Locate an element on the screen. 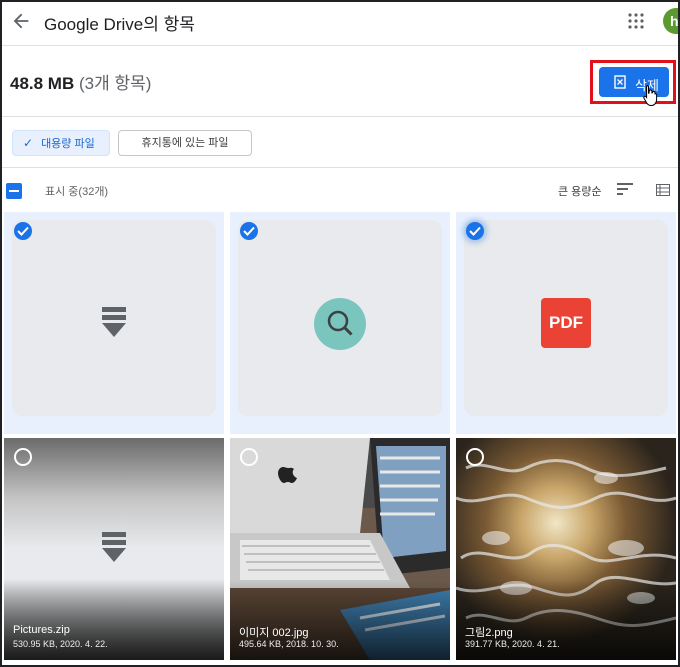  hand-cursor-icon is located at coordinates (650, 95).